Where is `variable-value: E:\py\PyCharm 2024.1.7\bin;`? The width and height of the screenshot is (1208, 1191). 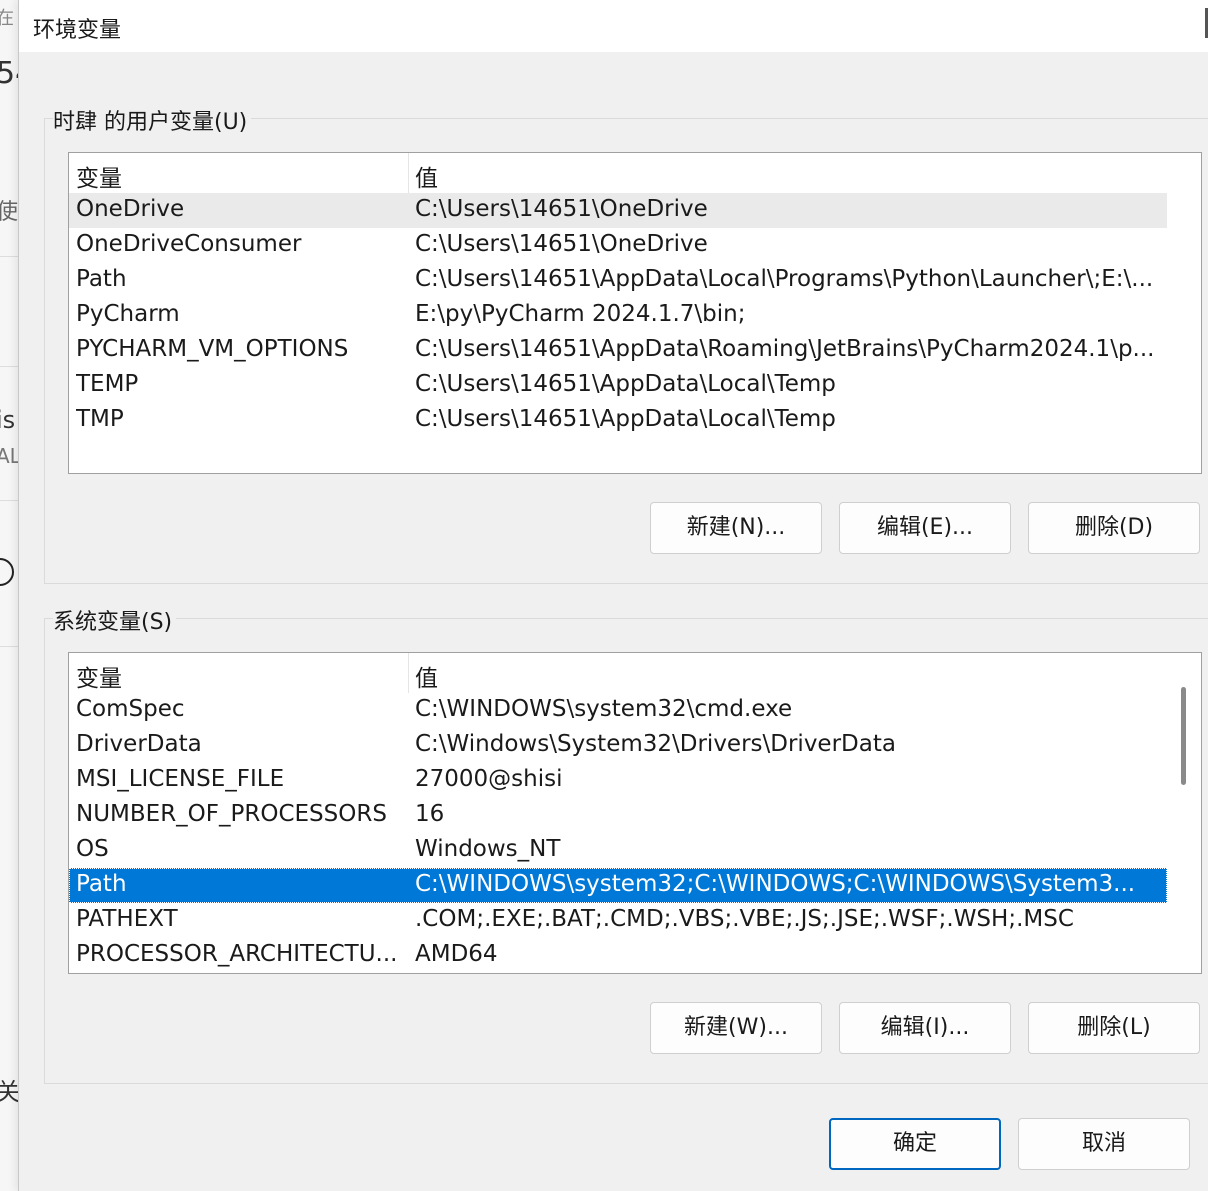 variable-value: E:\py\PyCharm 2024.1.7\bin; is located at coordinates (580, 314).